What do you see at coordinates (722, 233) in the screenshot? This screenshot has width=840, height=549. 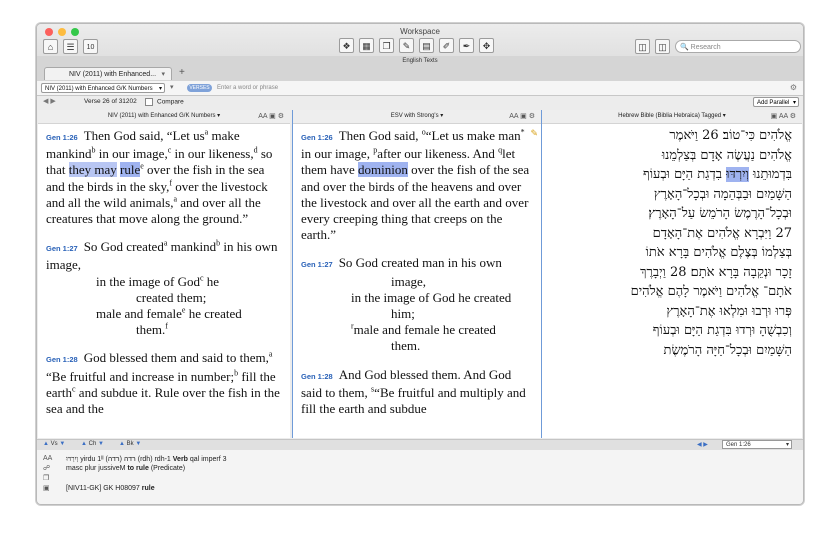 I see `hebrew-line: 27 וַיִּבְרָא אֱלֹהִים אֶת־הָאָדָם` at bounding box center [722, 233].